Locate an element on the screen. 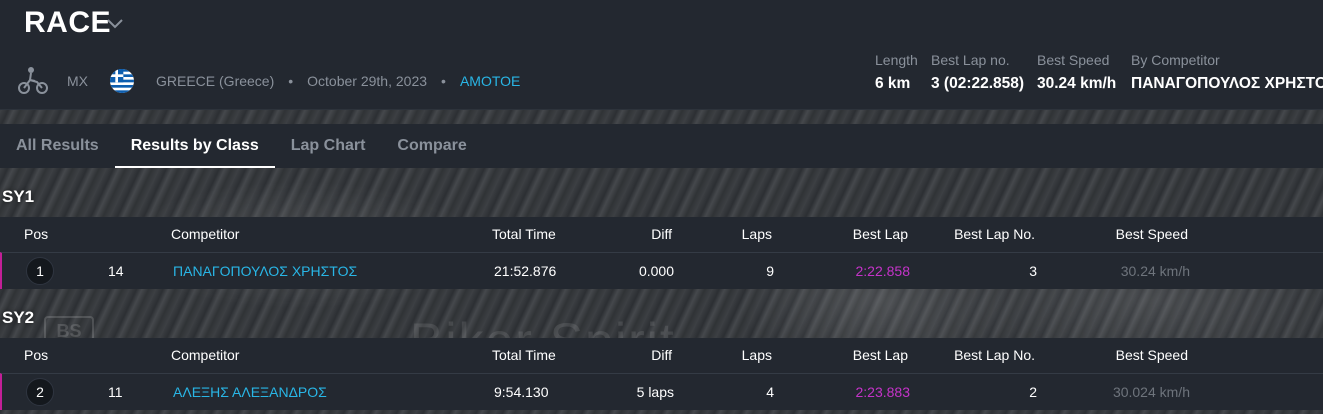 The image size is (1323, 414). event-date: October 29th, 2023 is located at coordinates (367, 81).